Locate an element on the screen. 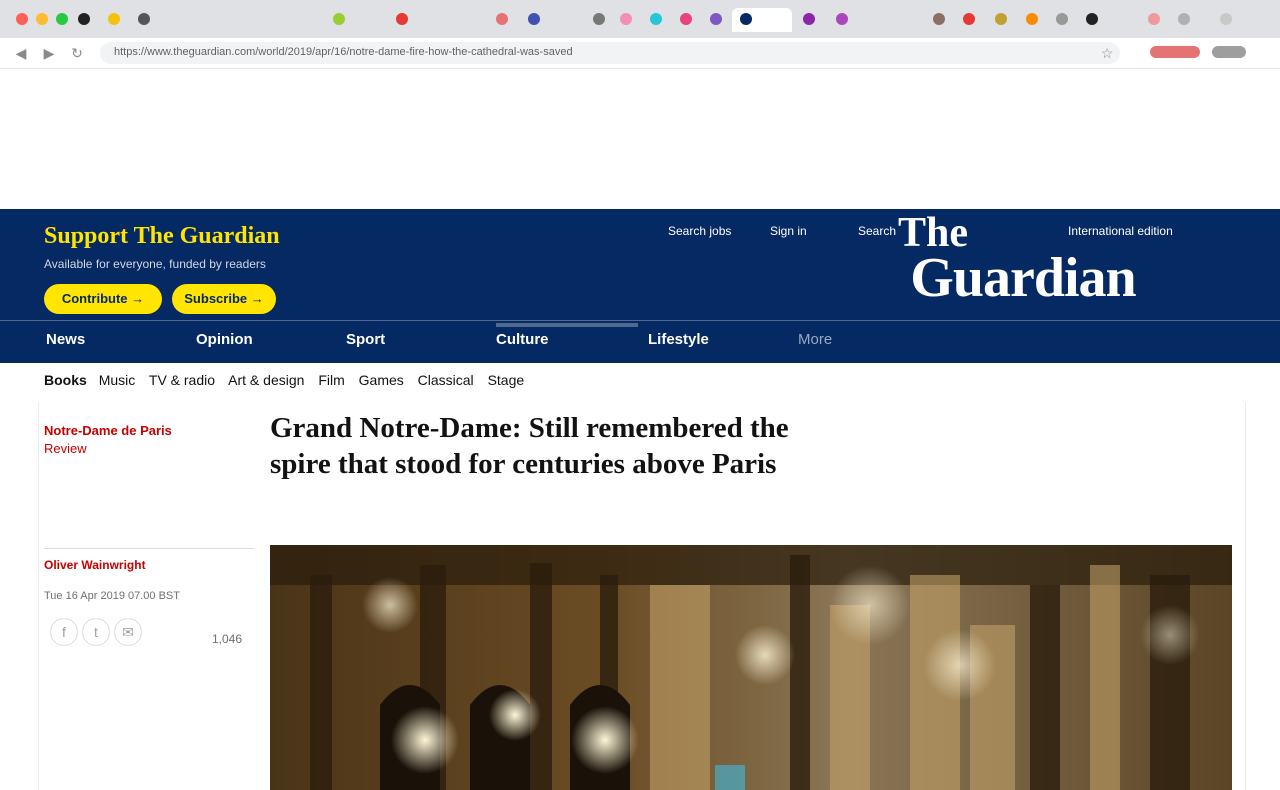  twitter-share-icon: t is located at coordinates (96, 632).